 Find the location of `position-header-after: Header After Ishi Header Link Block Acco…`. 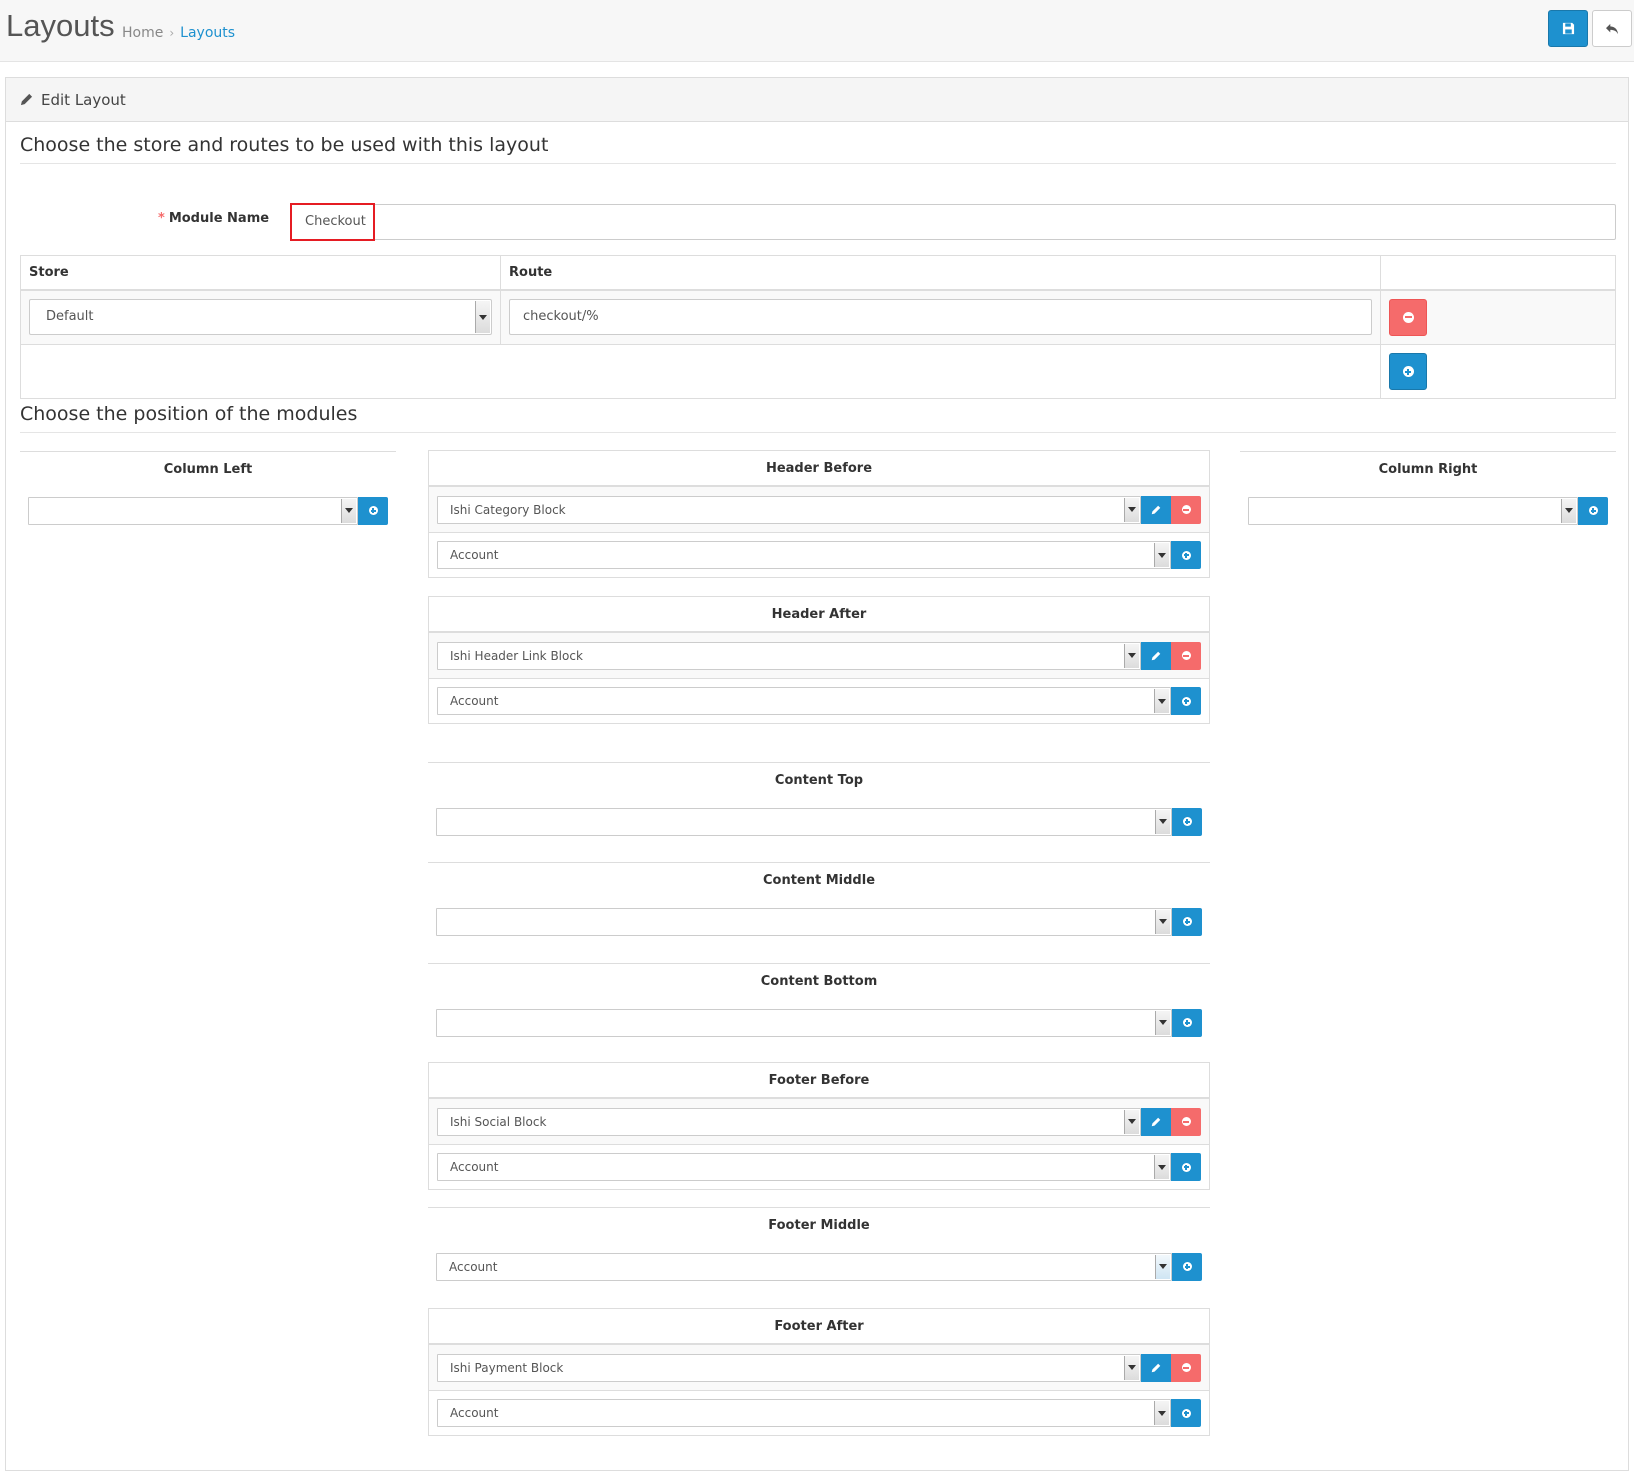

position-header-after: Header After Ishi Header Link Block Acco… is located at coordinates (819, 660).